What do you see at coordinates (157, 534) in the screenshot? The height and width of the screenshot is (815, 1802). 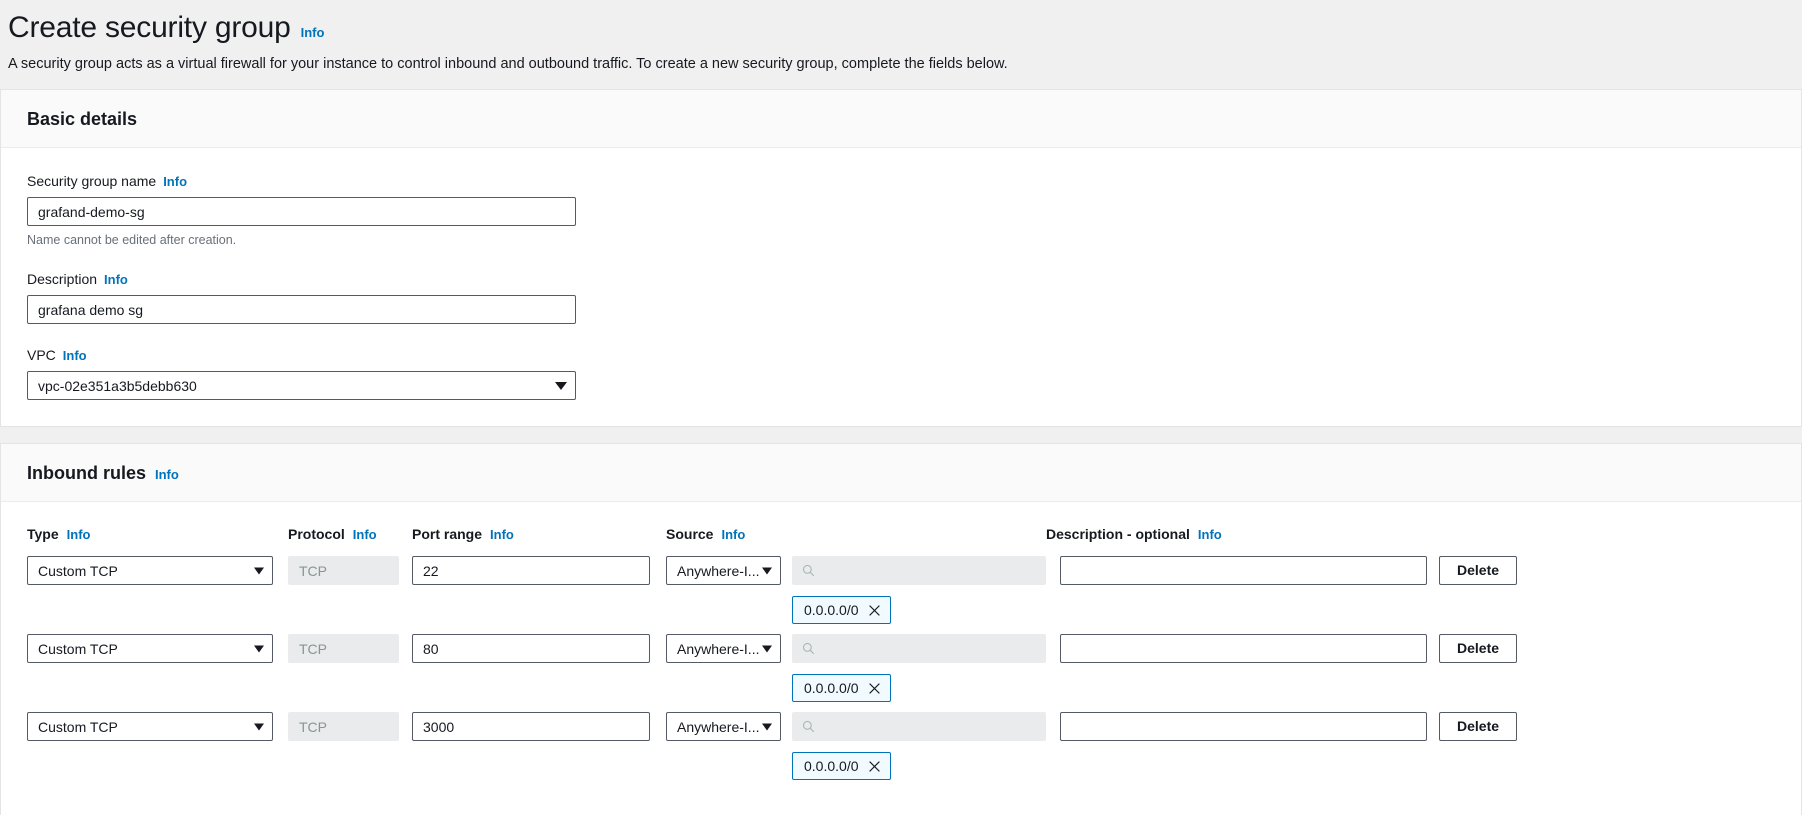 I see `column-header-type: Type Info` at bounding box center [157, 534].